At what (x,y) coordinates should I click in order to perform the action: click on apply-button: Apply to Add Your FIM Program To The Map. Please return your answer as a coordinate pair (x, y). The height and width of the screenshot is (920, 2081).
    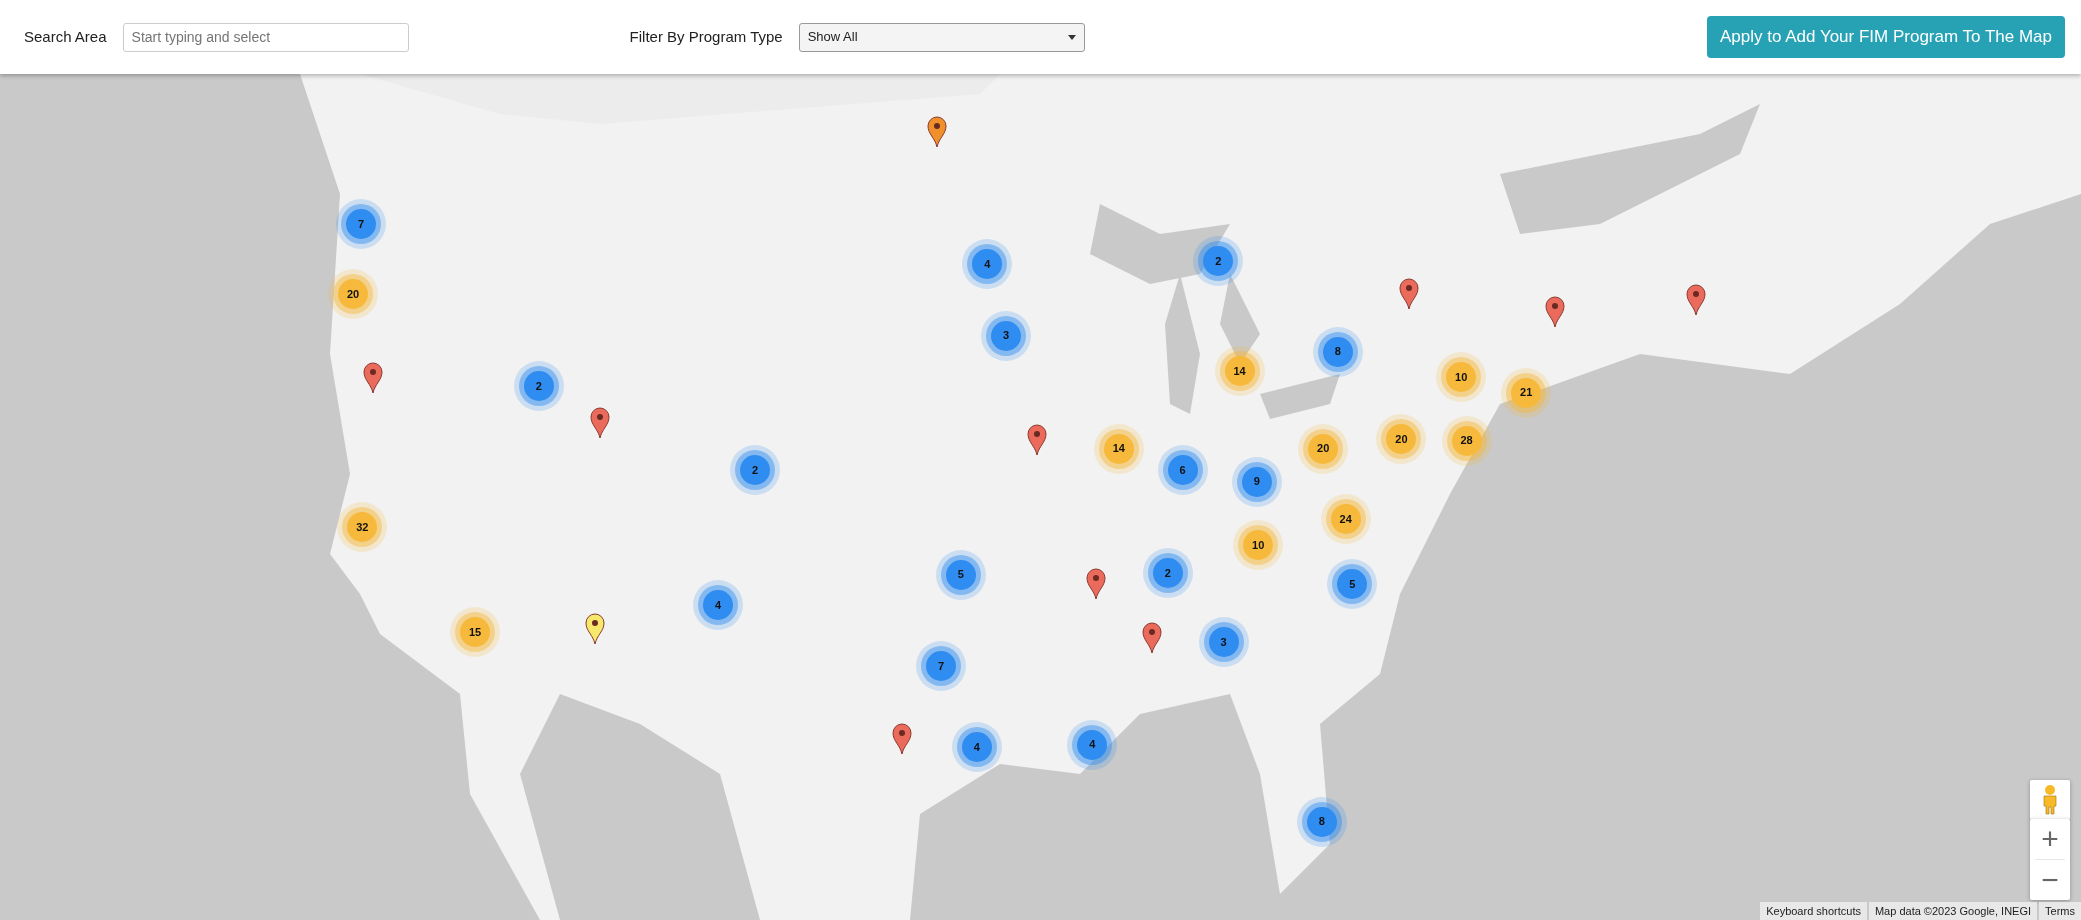
    Looking at the image, I should click on (1886, 37).